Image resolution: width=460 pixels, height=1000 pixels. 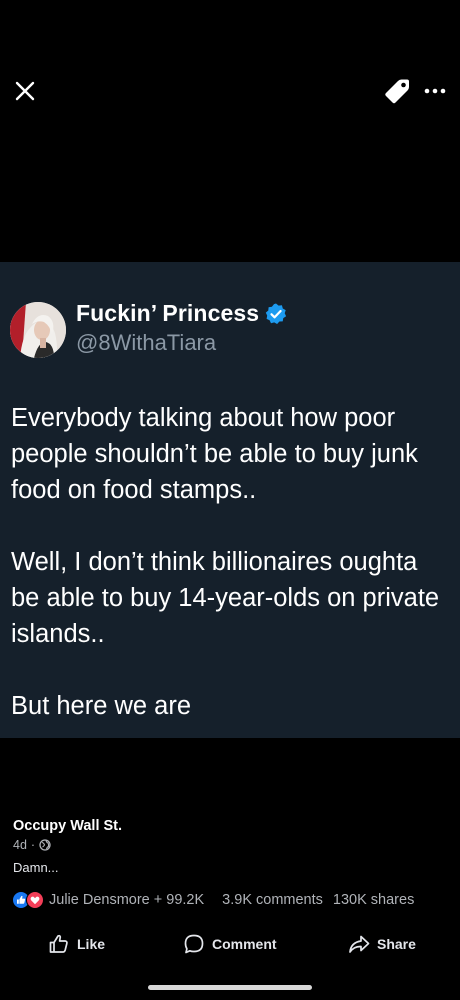 I want to click on post-time: 4d, so click(x=20, y=845).